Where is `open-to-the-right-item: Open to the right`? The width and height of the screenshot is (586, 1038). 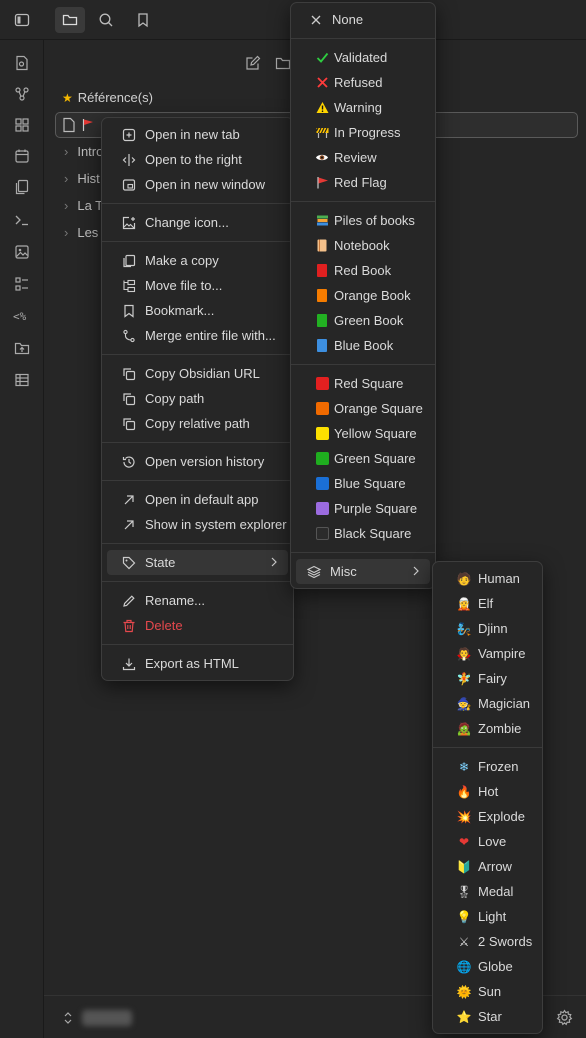 open-to-the-right-item: Open to the right is located at coordinates (197, 159).